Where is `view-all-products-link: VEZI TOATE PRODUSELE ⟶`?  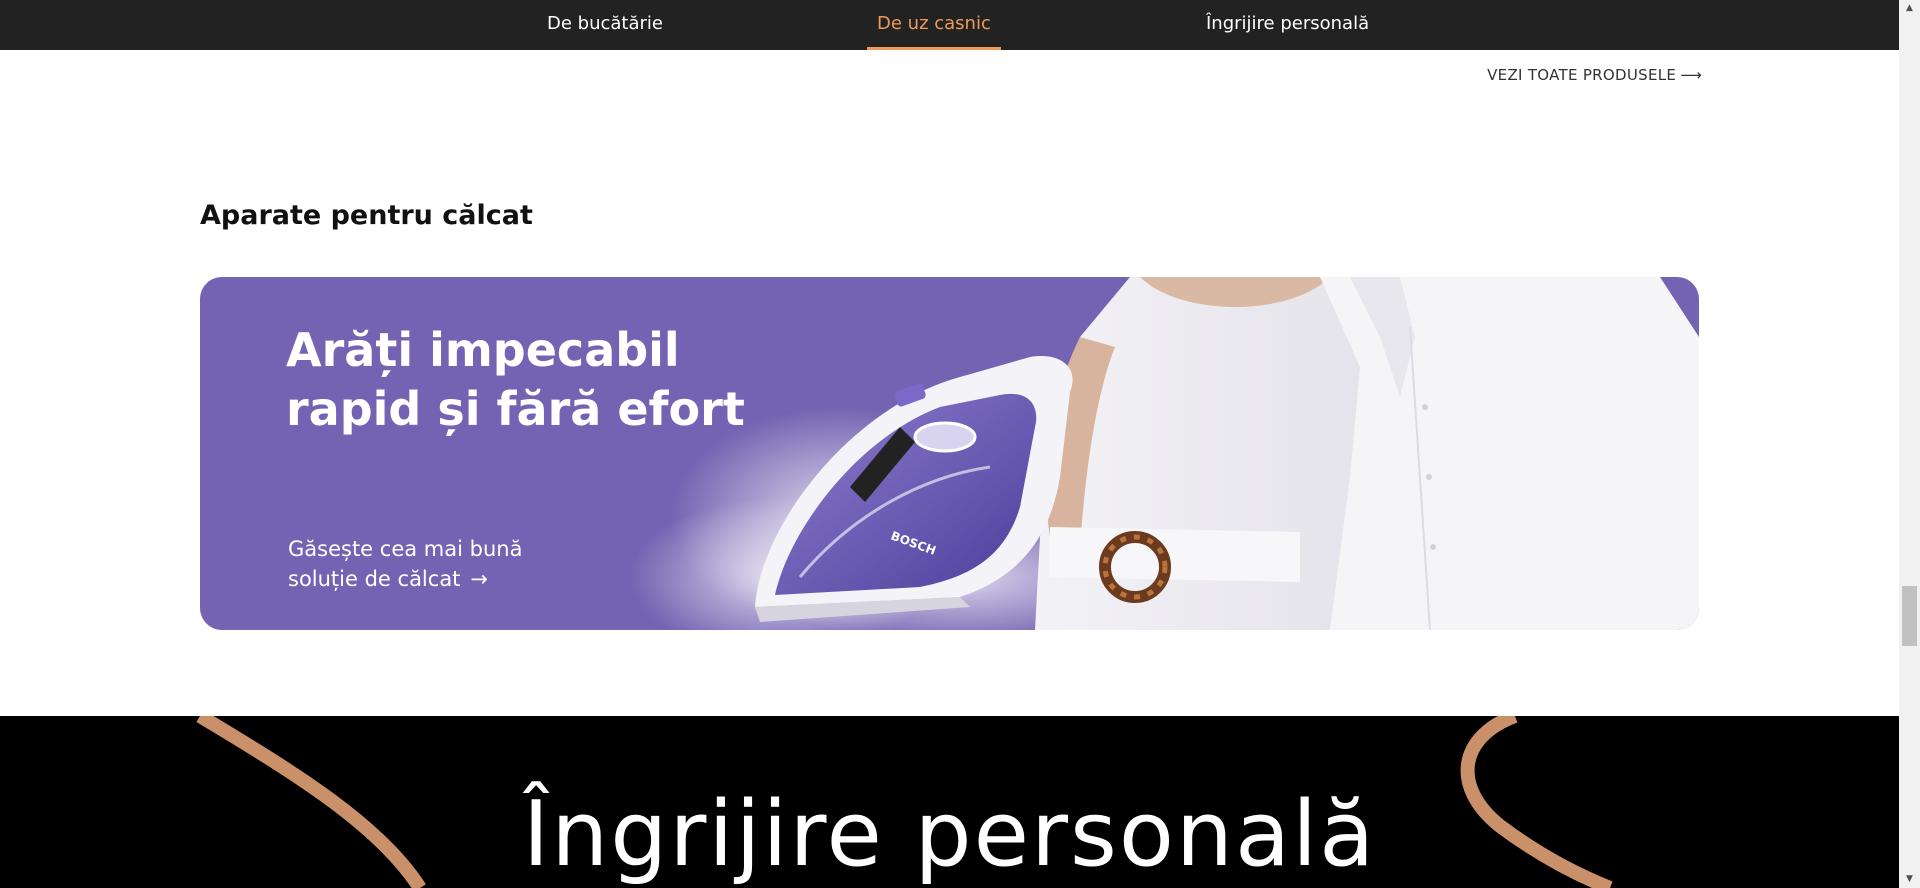 view-all-products-link: VEZI TOATE PRODUSELE ⟶ is located at coordinates (1594, 75).